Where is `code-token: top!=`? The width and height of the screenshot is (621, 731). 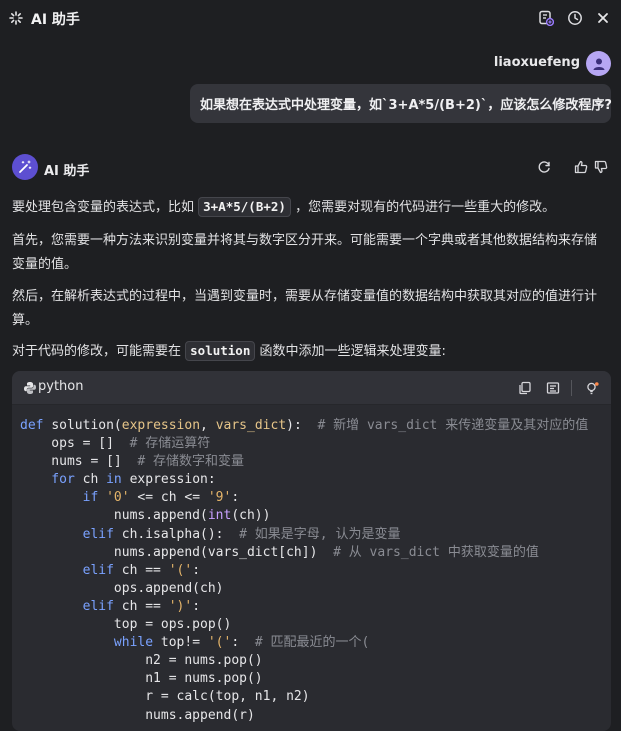
code-token: top!= is located at coordinates (184, 643).